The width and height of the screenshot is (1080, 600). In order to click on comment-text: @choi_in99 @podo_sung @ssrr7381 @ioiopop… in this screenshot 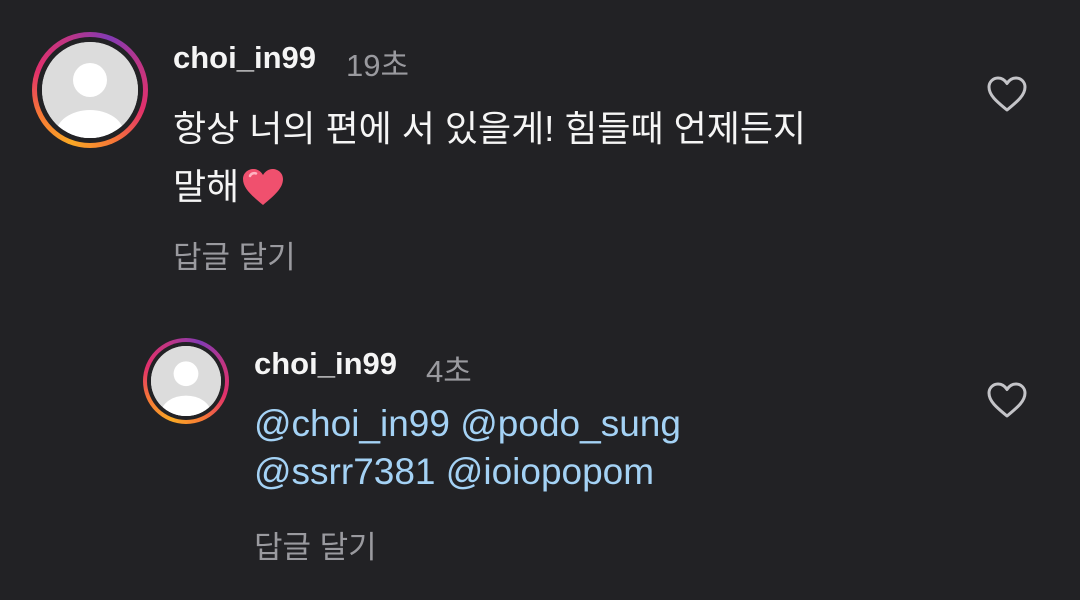, I will do `click(467, 448)`.